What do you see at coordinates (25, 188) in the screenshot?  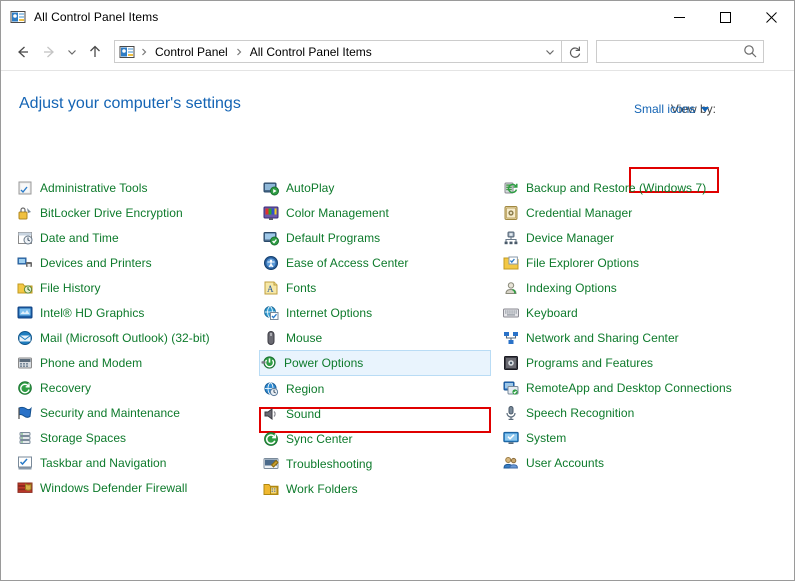 I see `administrative-tools-icon` at bounding box center [25, 188].